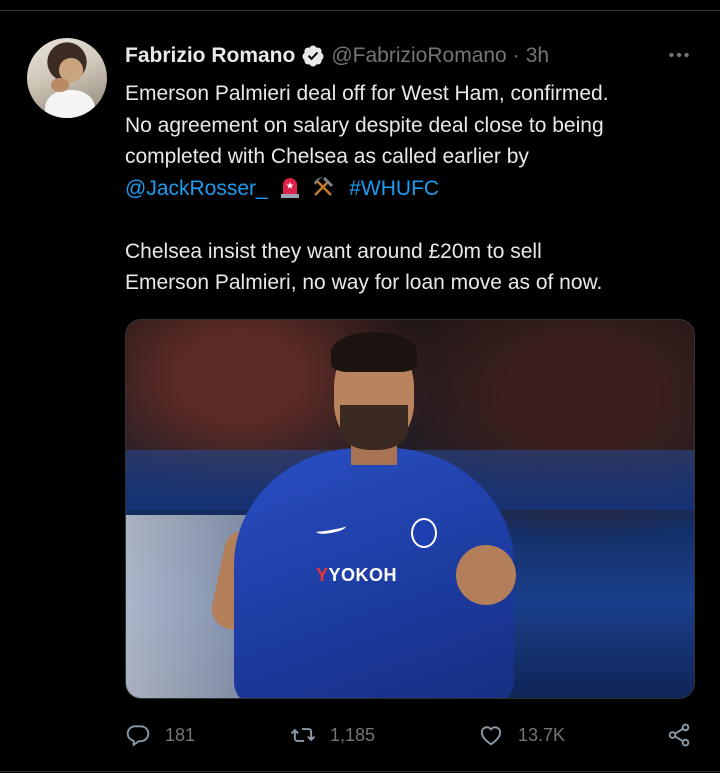 This screenshot has height=773, width=720. I want to click on top-divider, so click(360, 10).